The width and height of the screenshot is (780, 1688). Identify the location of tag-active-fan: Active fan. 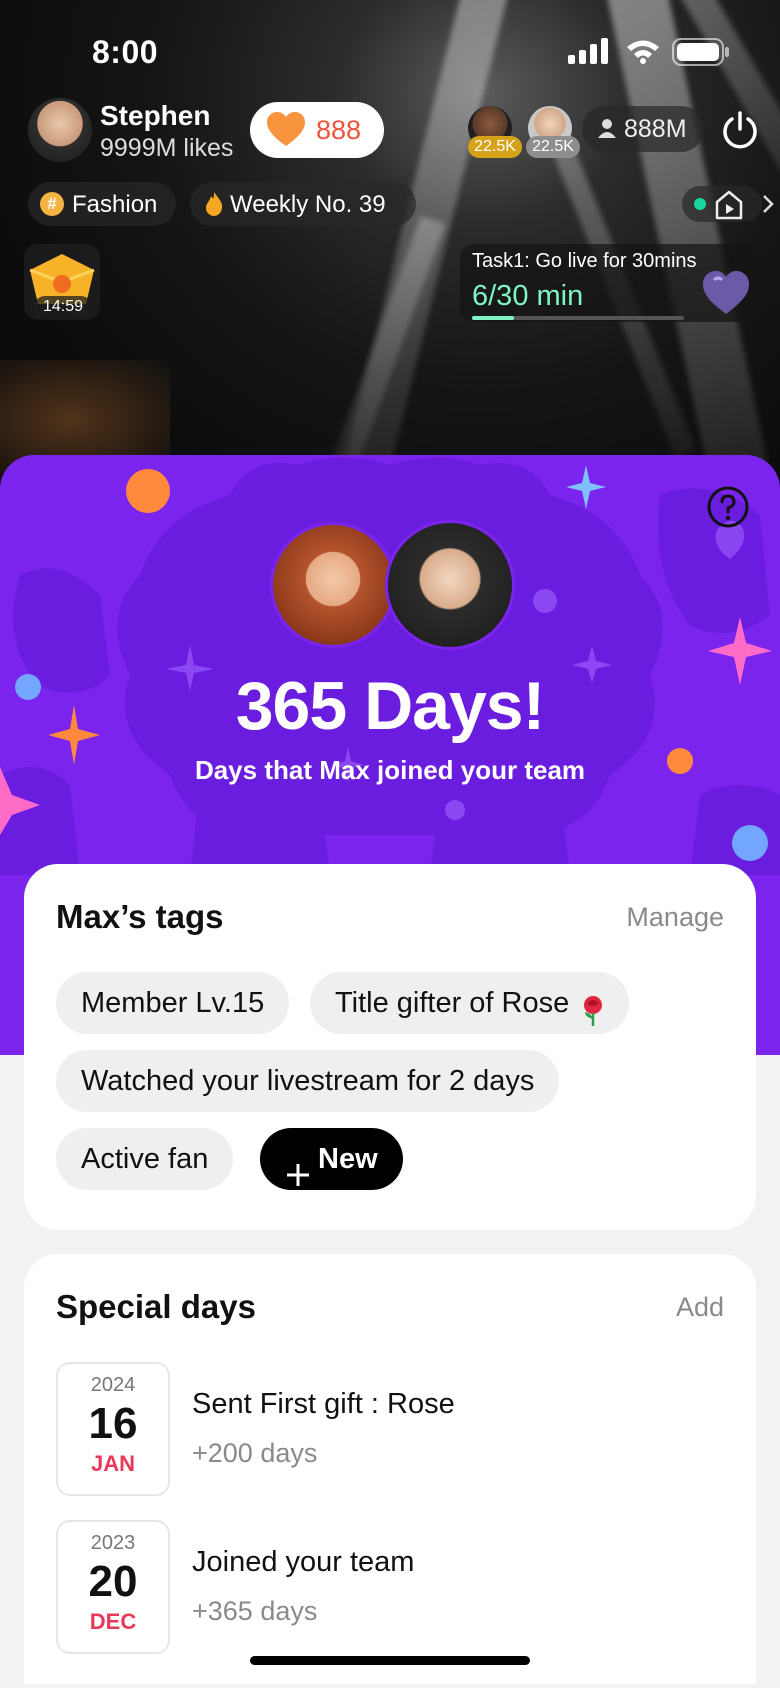
(145, 1159).